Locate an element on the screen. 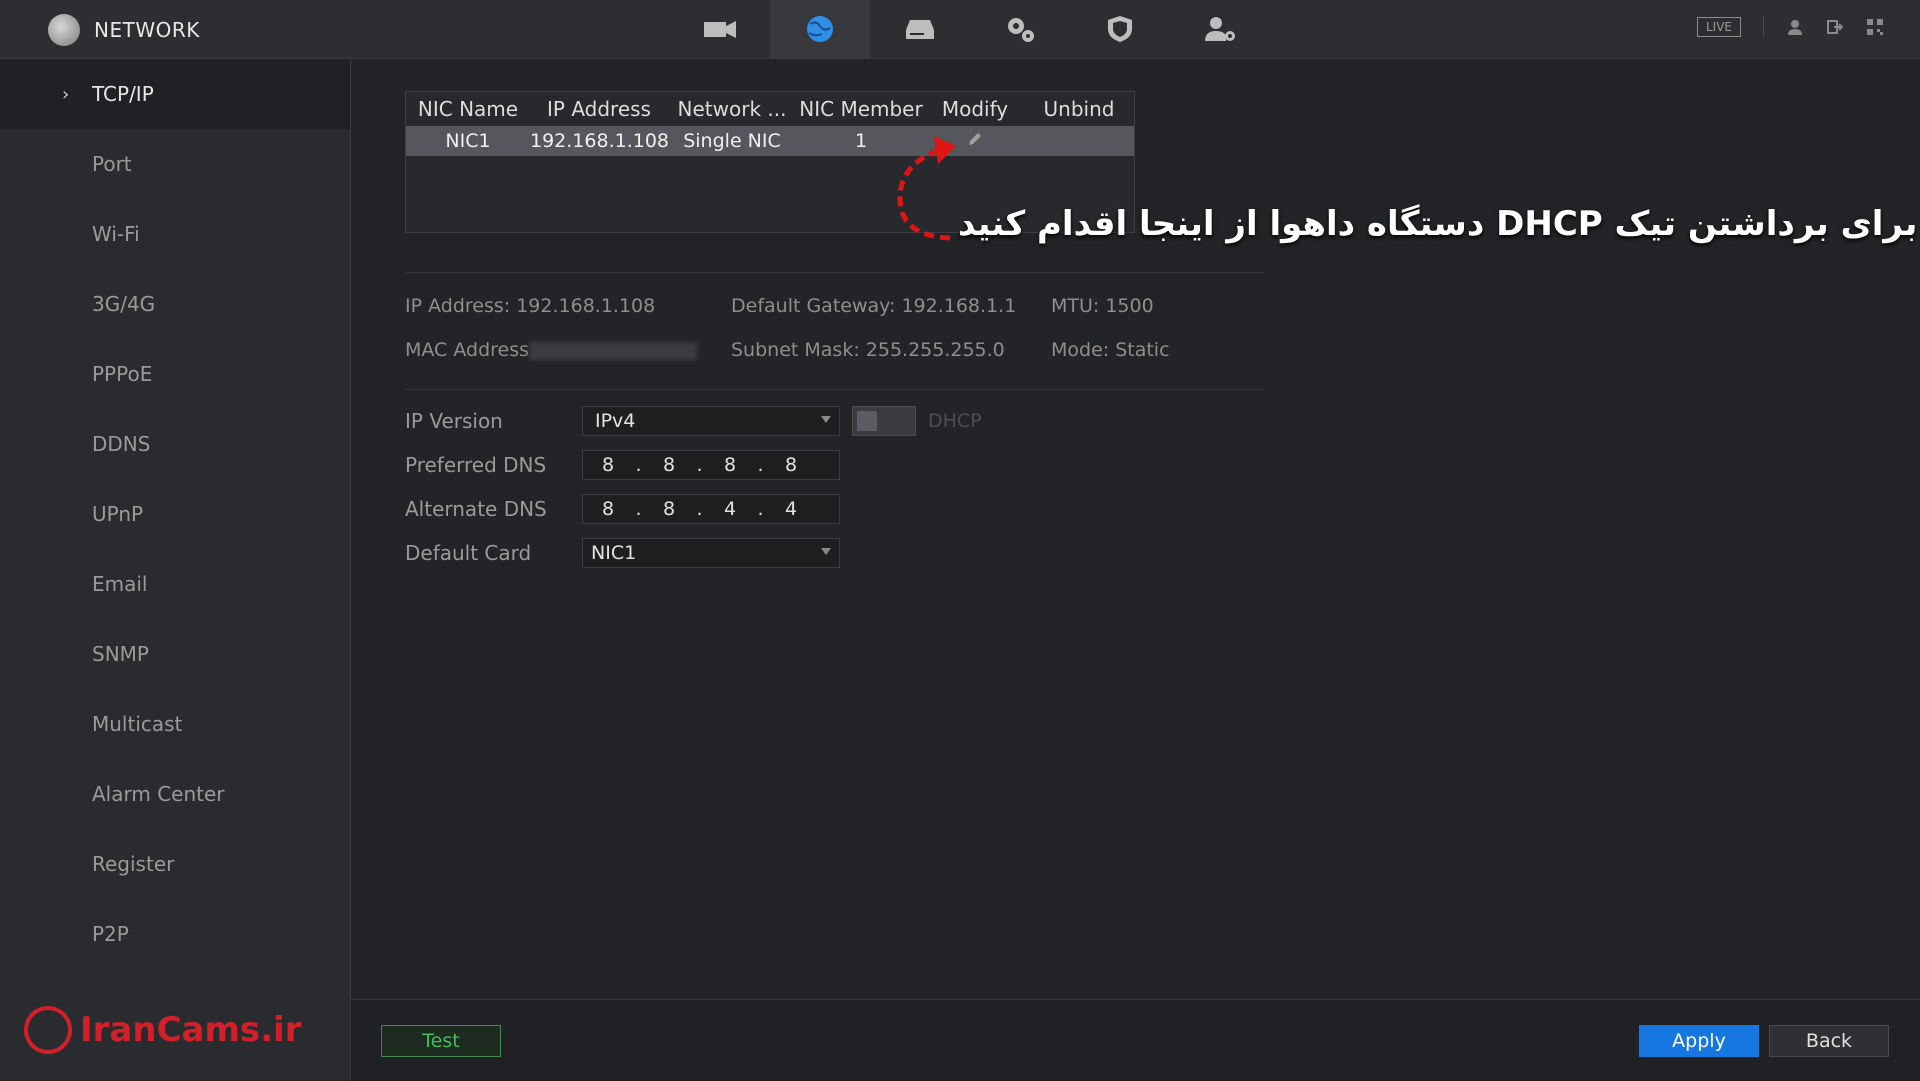 This screenshot has width=1920, height=1081. account-icon is located at coordinates (1220, 29).